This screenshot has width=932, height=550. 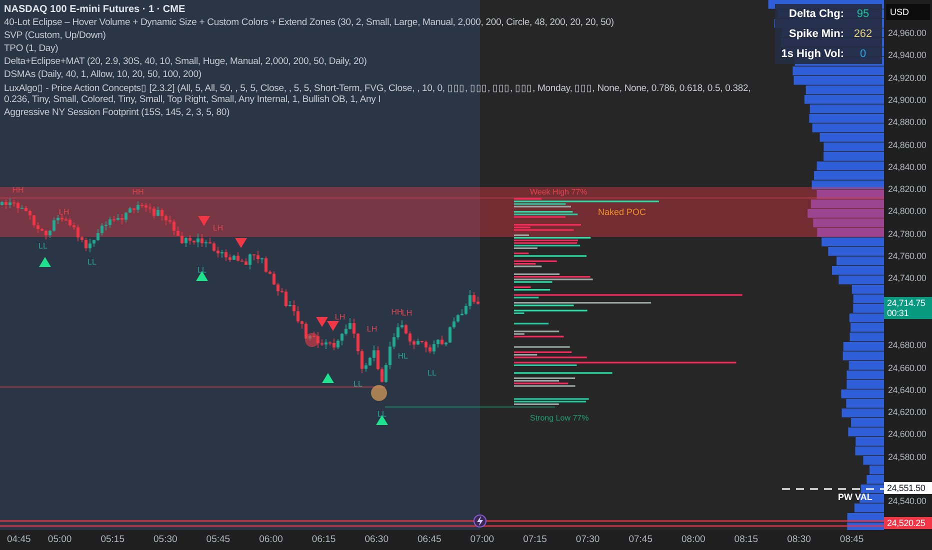 I want to click on price-text: 24,714.75, so click(x=906, y=303).